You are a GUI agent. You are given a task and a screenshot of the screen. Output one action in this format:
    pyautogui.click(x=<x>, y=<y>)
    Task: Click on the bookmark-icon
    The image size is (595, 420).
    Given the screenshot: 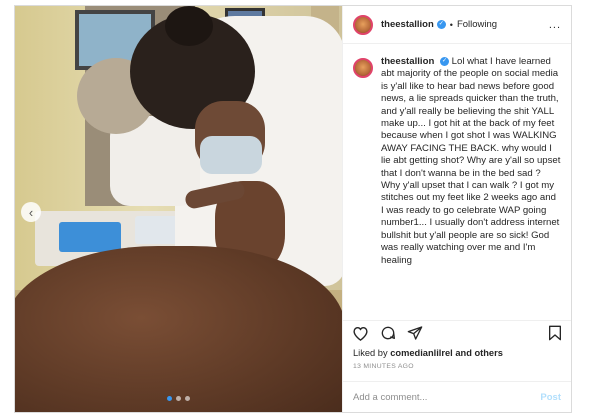 What is the action you would take?
    pyautogui.click(x=555, y=333)
    